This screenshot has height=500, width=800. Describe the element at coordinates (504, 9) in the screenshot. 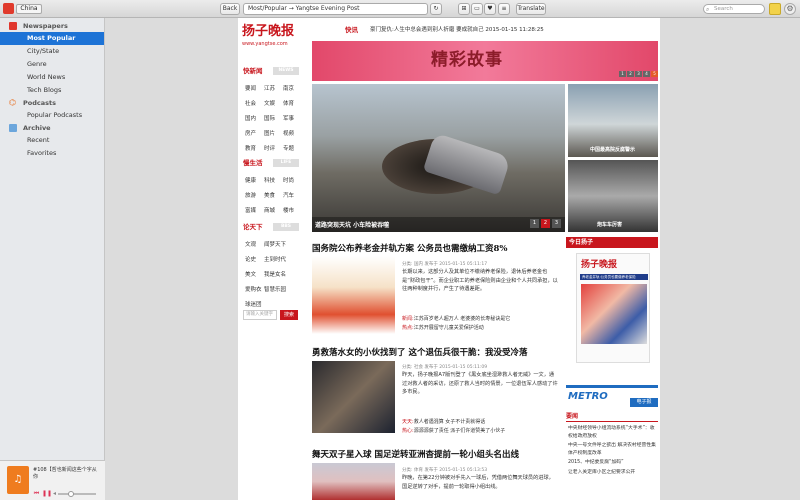

I see `reader-icon: ≡` at that location.